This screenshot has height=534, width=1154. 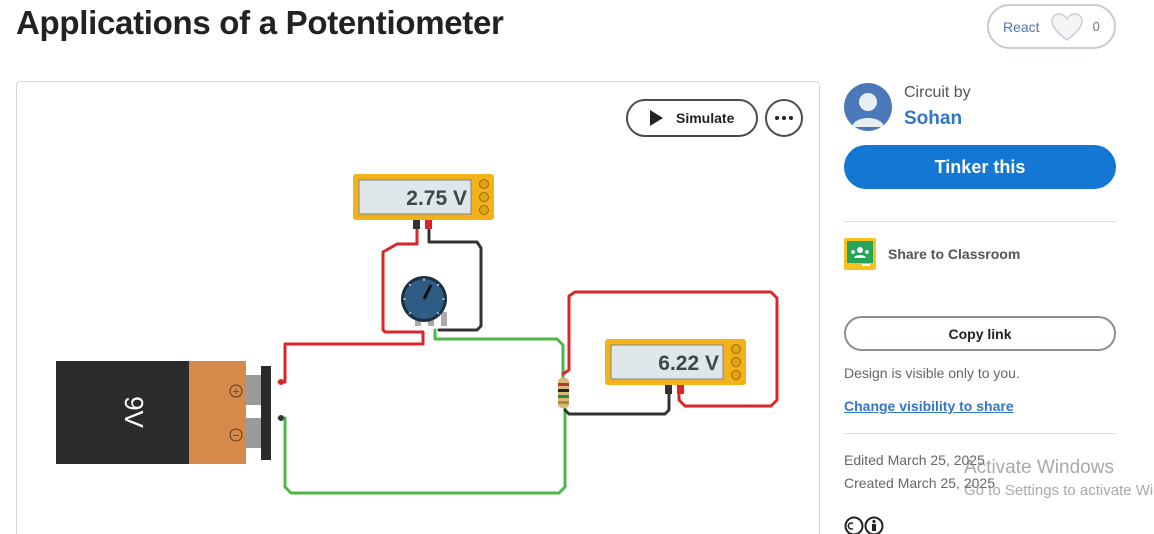 What do you see at coordinates (1066, 26) in the screenshot?
I see `heart-icon` at bounding box center [1066, 26].